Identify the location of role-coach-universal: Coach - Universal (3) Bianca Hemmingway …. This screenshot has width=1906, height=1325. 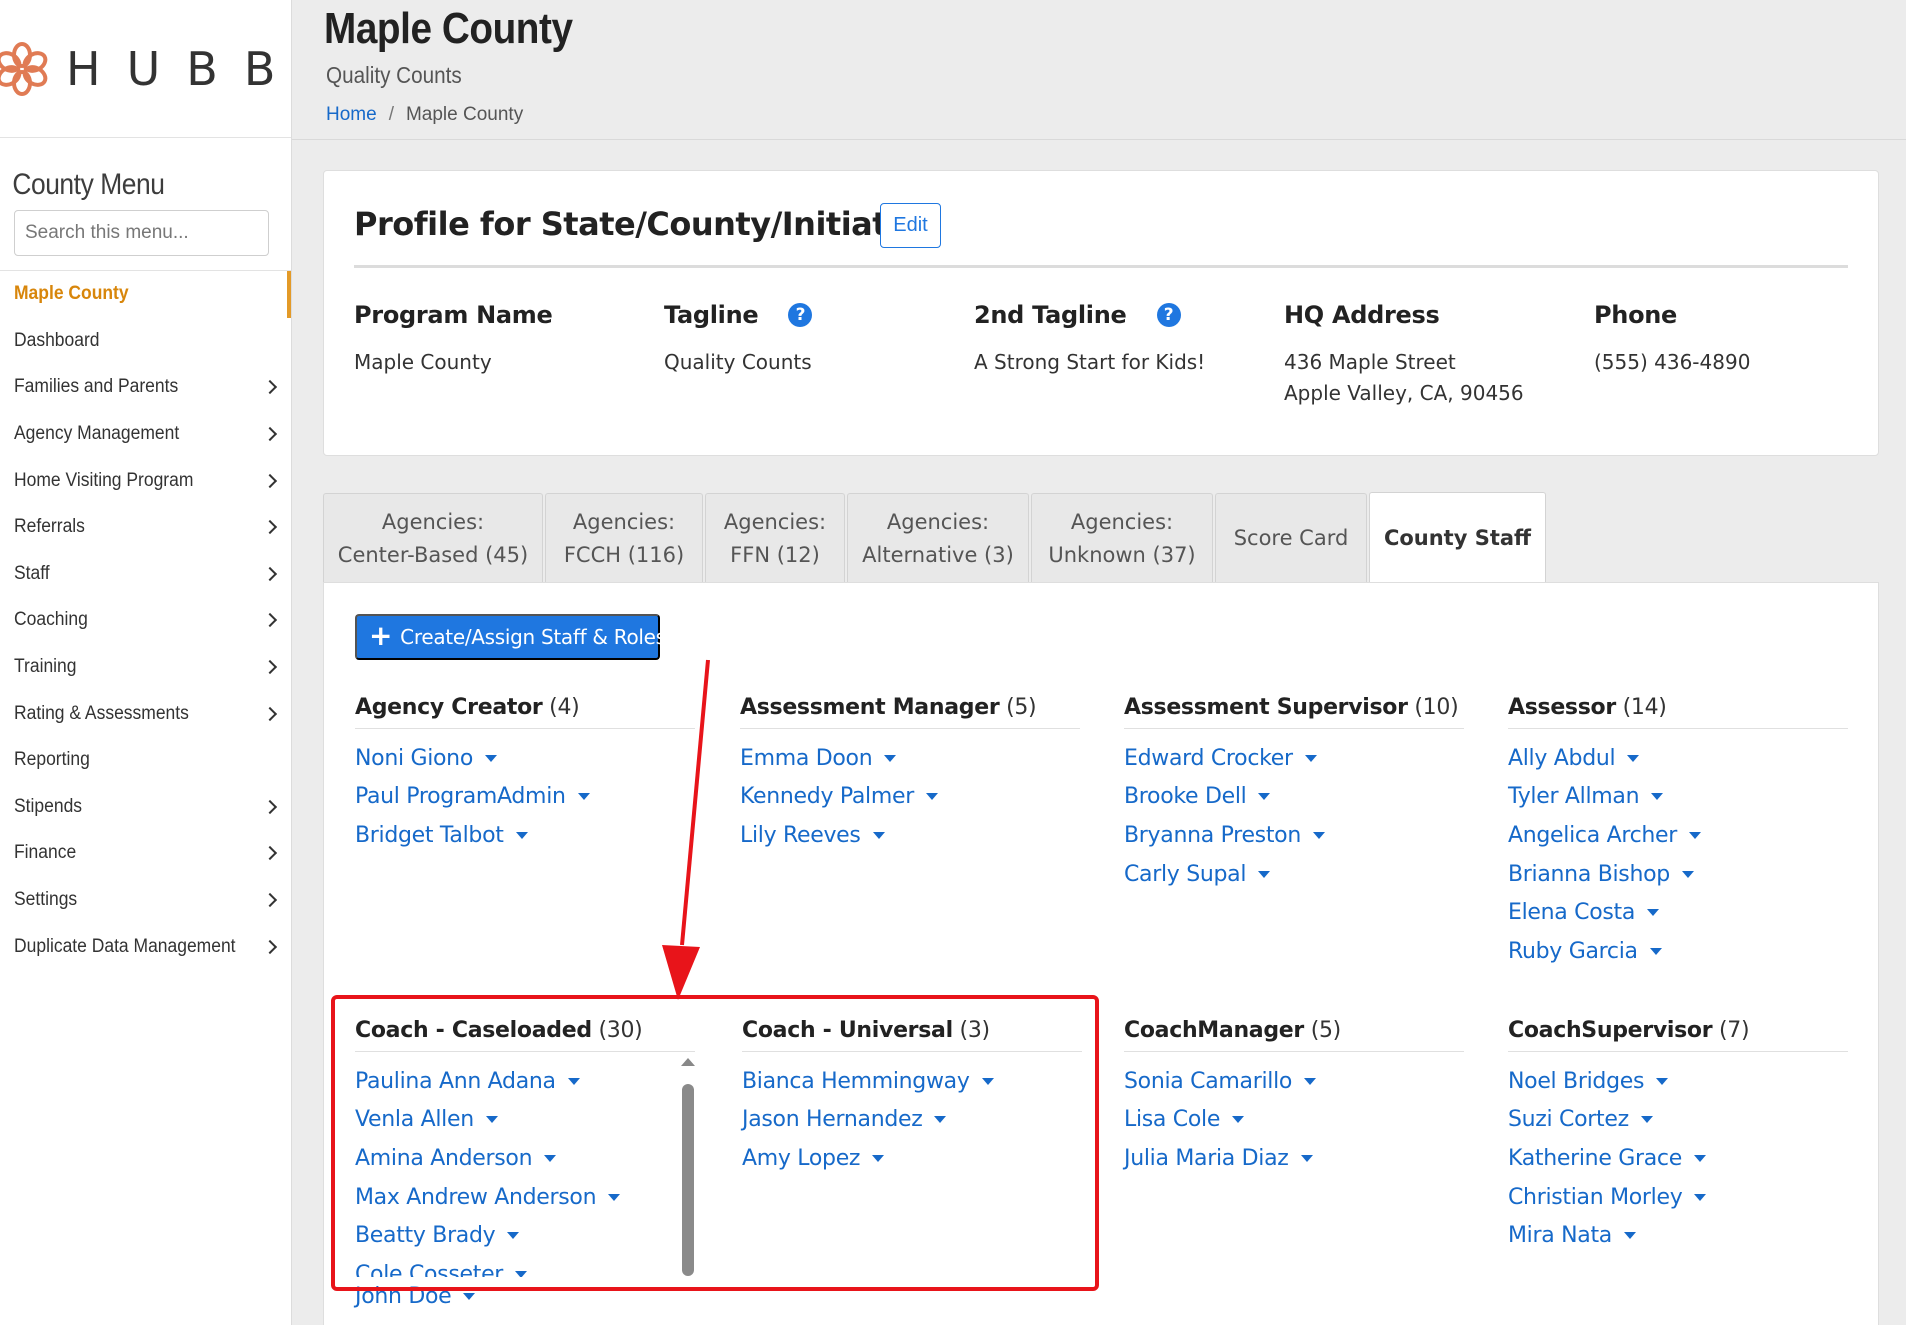
(912, 1098).